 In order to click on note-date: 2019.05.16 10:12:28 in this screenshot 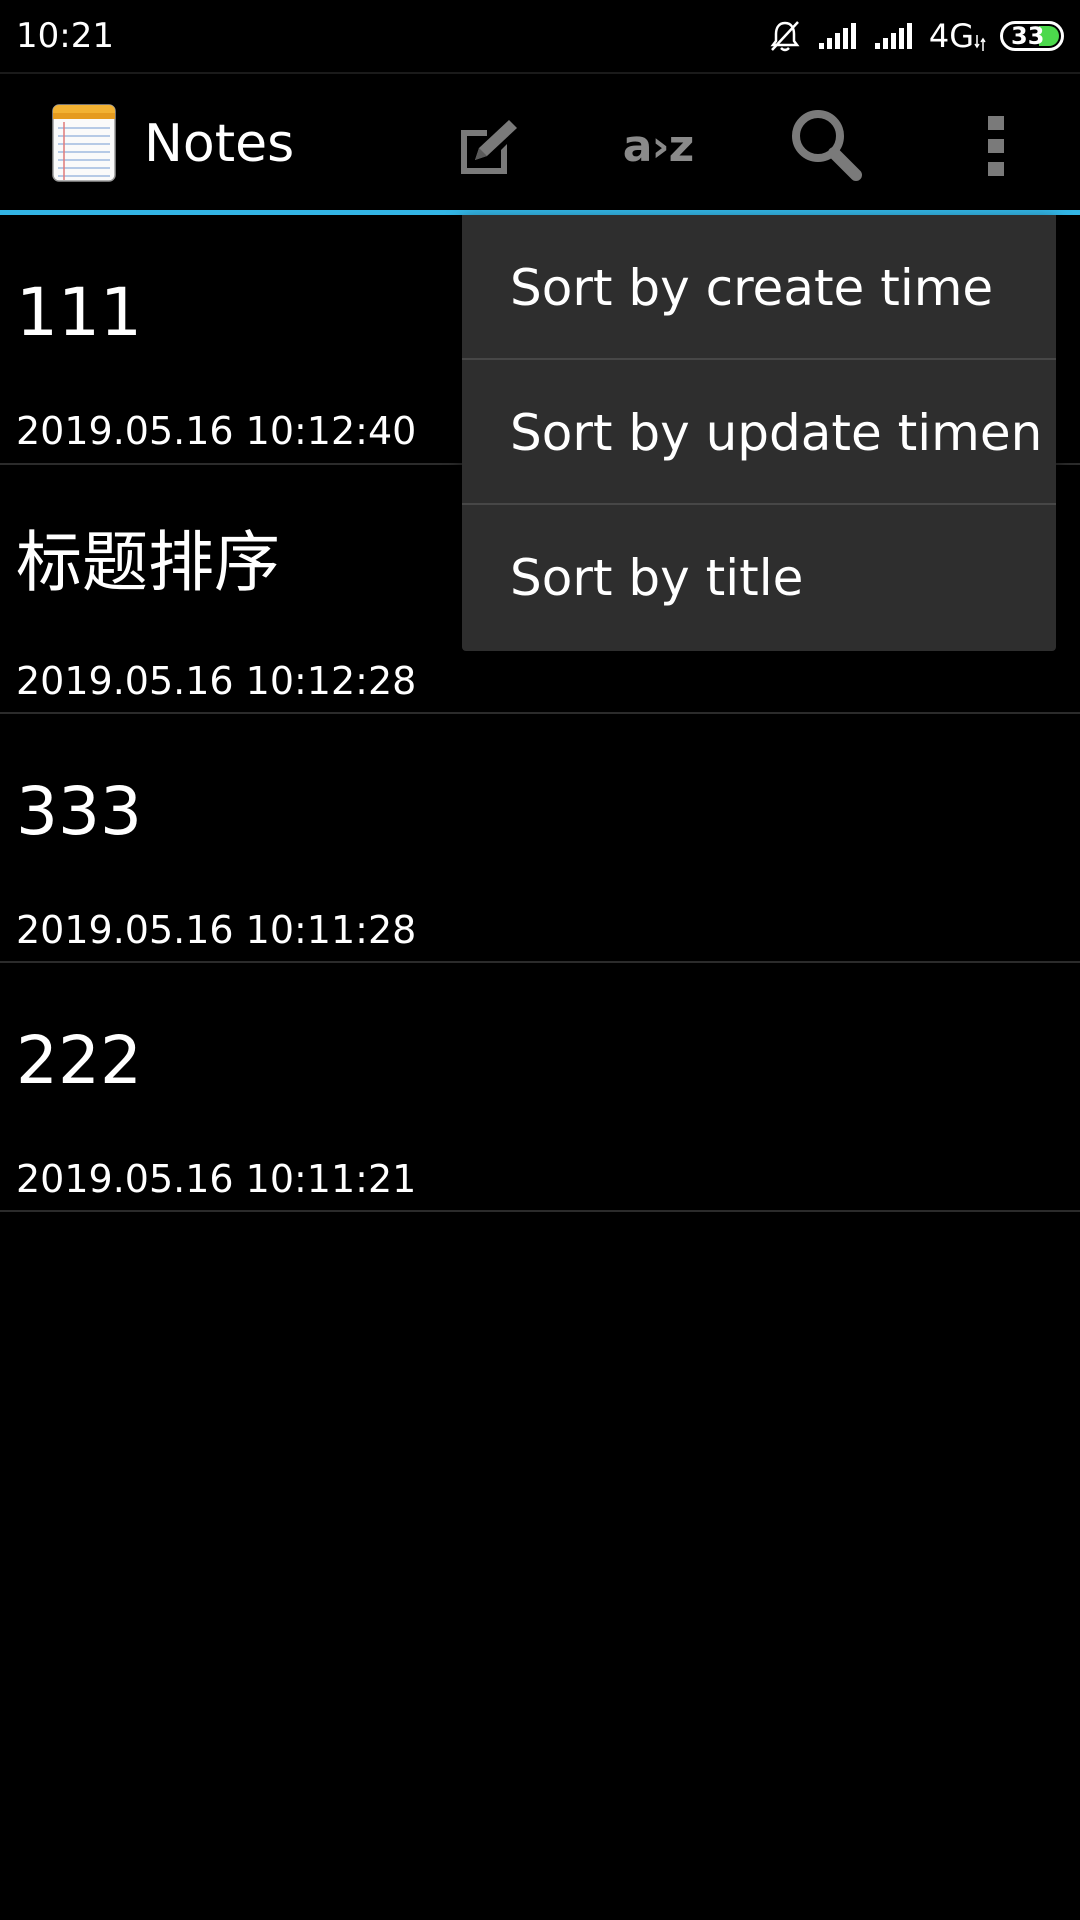, I will do `click(216, 681)`.